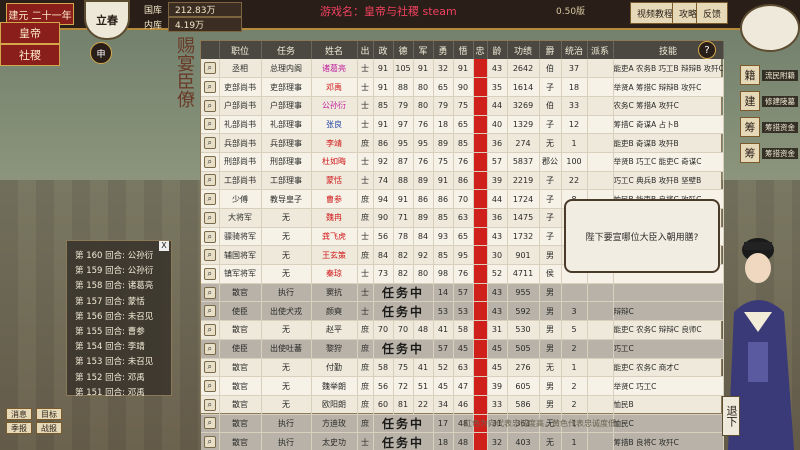 This screenshot has height=450, width=800. Describe the element at coordinates (550, 50) in the screenshot. I see `column-header: 爵` at that location.